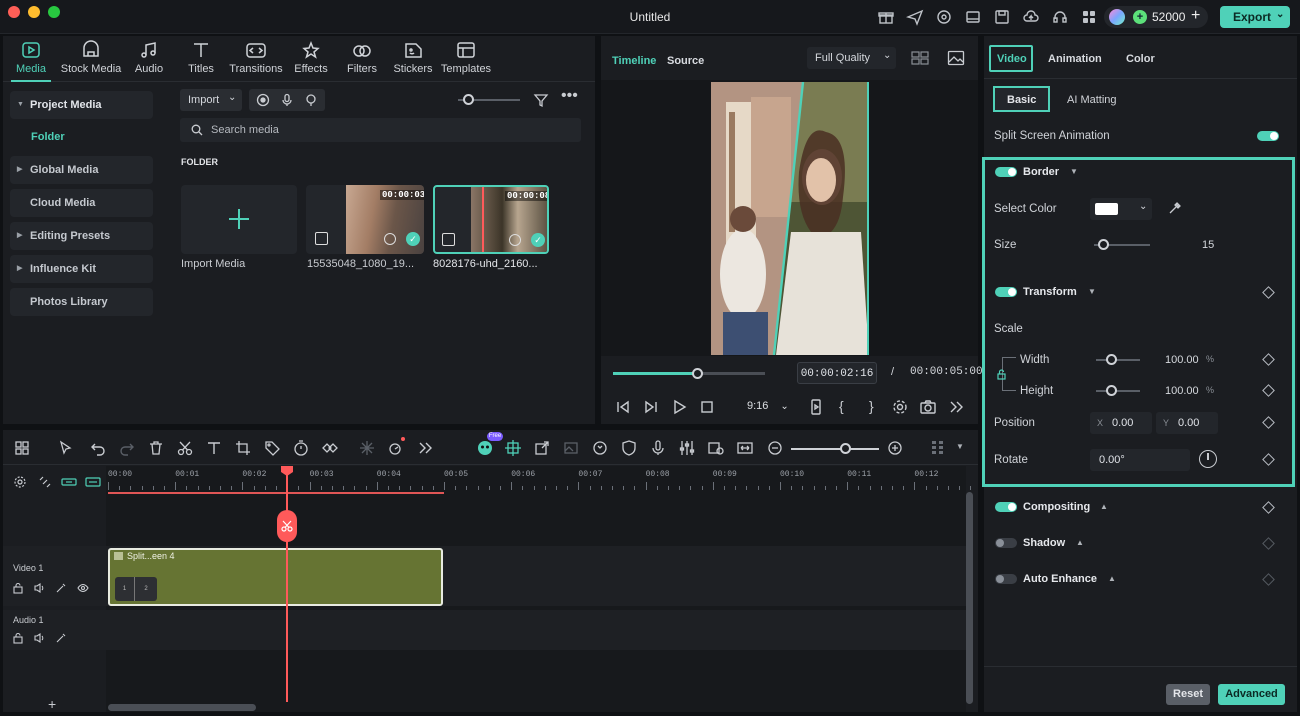  What do you see at coordinates (571, 448) in the screenshot?
I see `image-replace-icon` at bounding box center [571, 448].